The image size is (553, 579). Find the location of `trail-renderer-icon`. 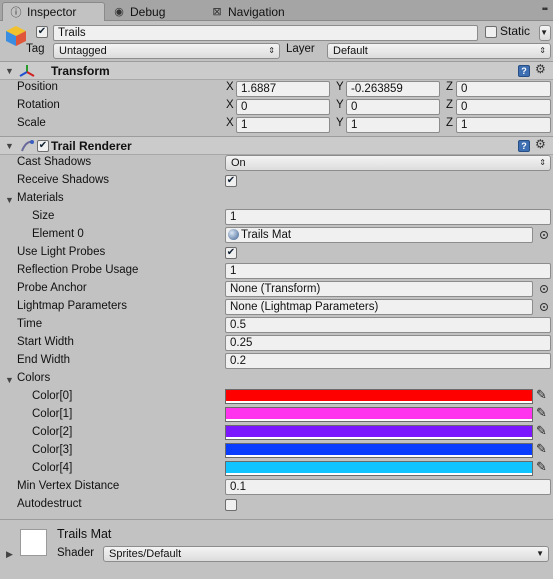

trail-renderer-icon is located at coordinates (27, 146).